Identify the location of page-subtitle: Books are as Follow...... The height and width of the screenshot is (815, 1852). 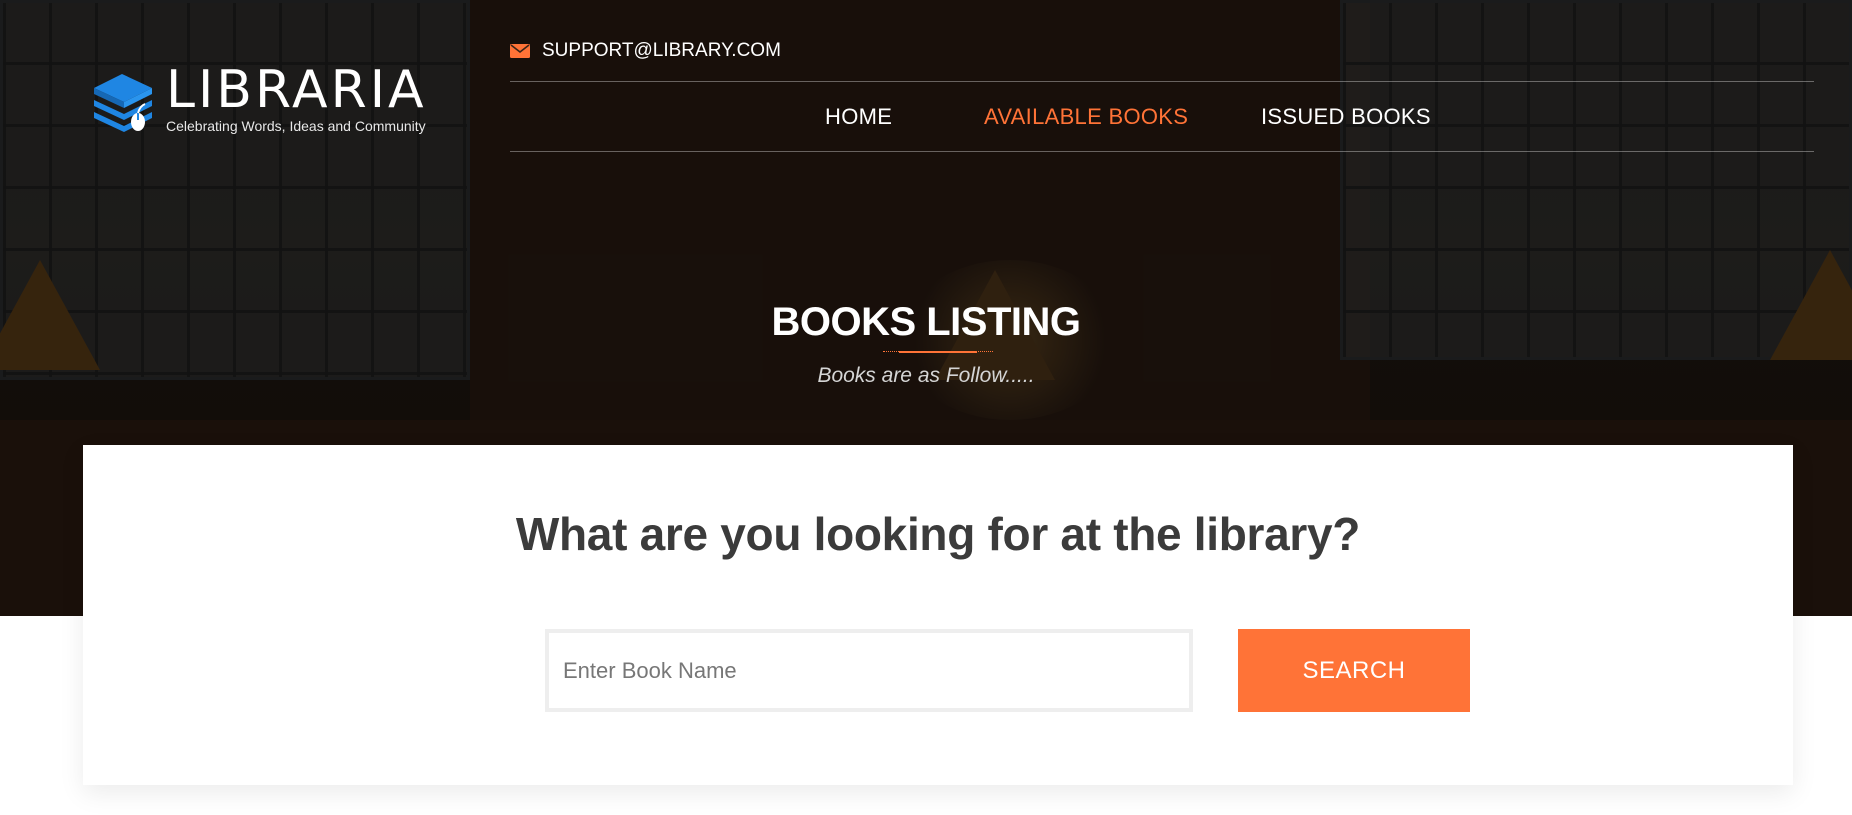
(926, 375).